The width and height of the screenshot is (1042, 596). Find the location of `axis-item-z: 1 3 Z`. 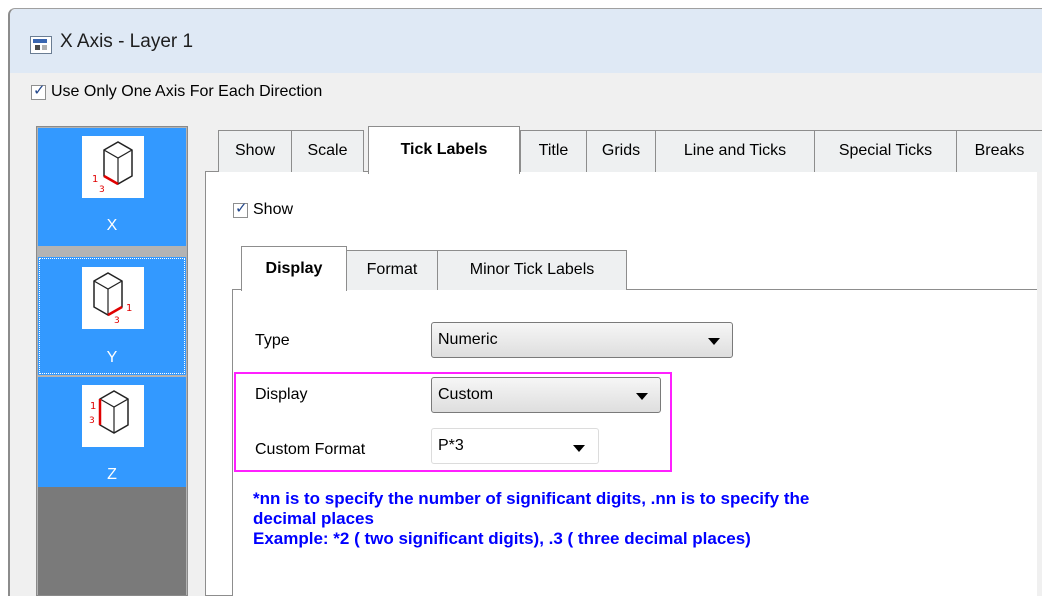

axis-item-z: 1 3 Z is located at coordinates (112, 436).